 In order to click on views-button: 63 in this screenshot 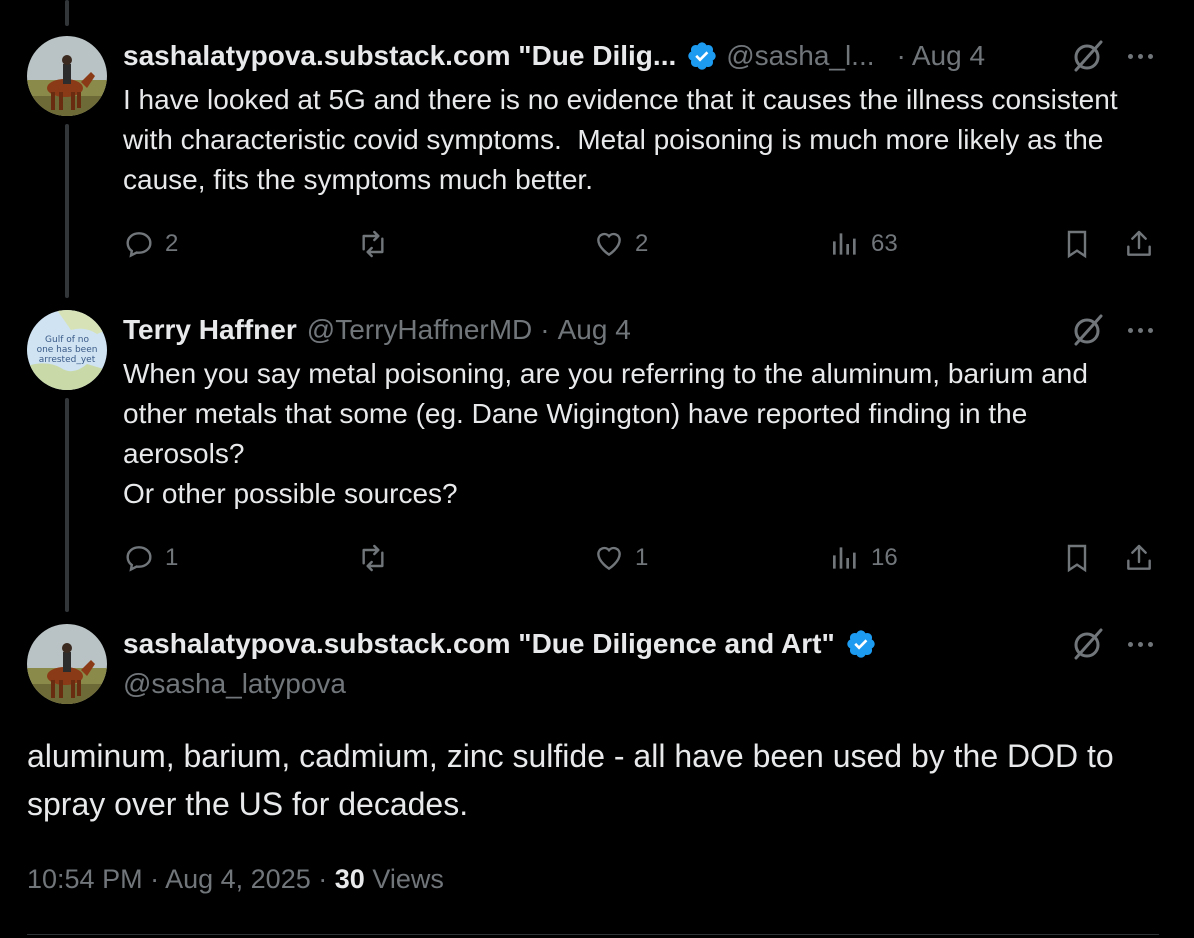, I will do `click(863, 244)`.